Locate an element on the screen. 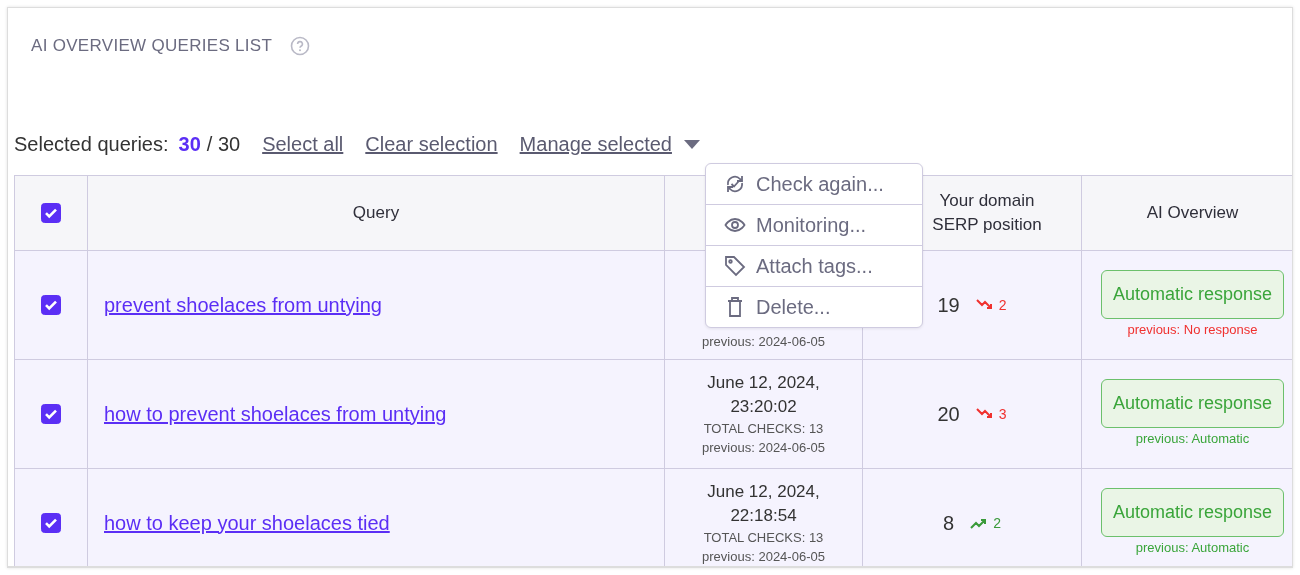 The image size is (1300, 575). refresh-check-icon is located at coordinates (735, 184).